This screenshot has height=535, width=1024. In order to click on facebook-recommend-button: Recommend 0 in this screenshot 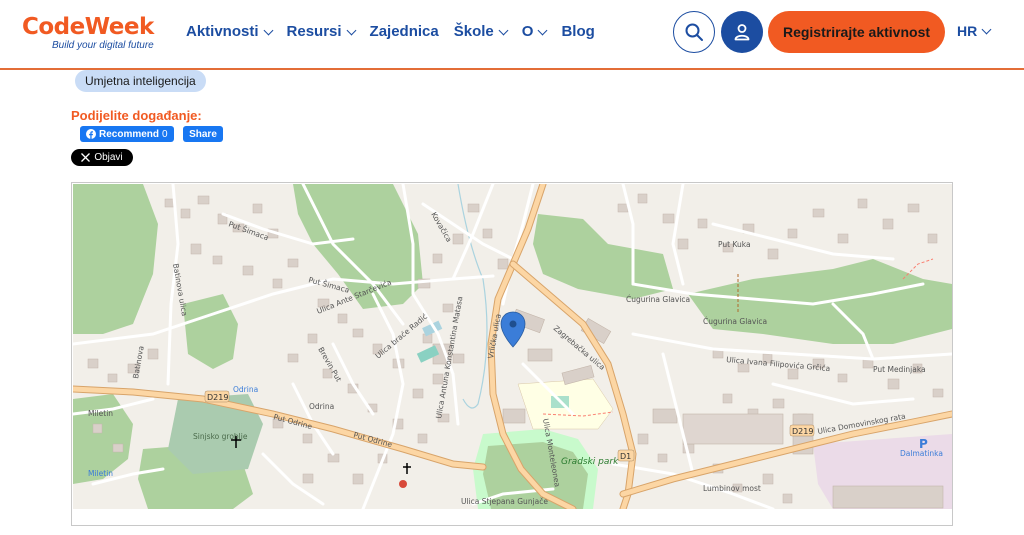, I will do `click(127, 134)`.